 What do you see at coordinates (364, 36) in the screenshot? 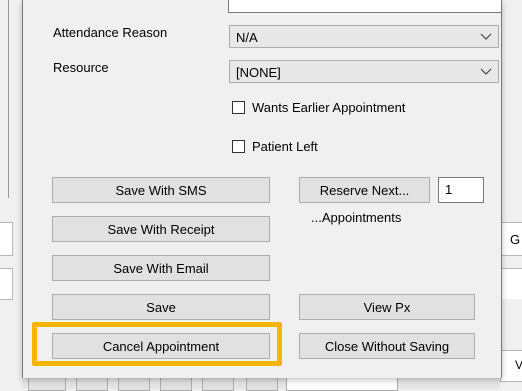
I see `attendance-reason-select: N/A` at bounding box center [364, 36].